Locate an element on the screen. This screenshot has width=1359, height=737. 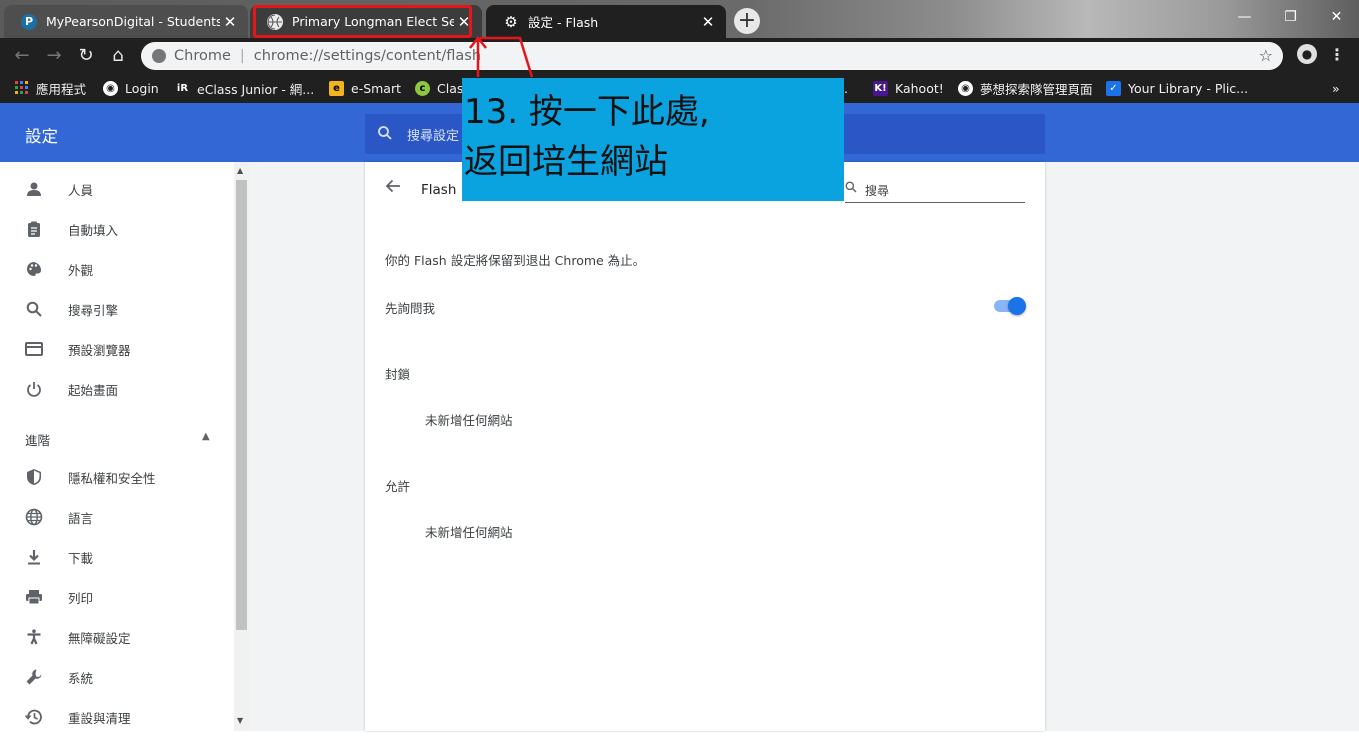
flash-search-input: 搜尋 is located at coordinates (935, 190).